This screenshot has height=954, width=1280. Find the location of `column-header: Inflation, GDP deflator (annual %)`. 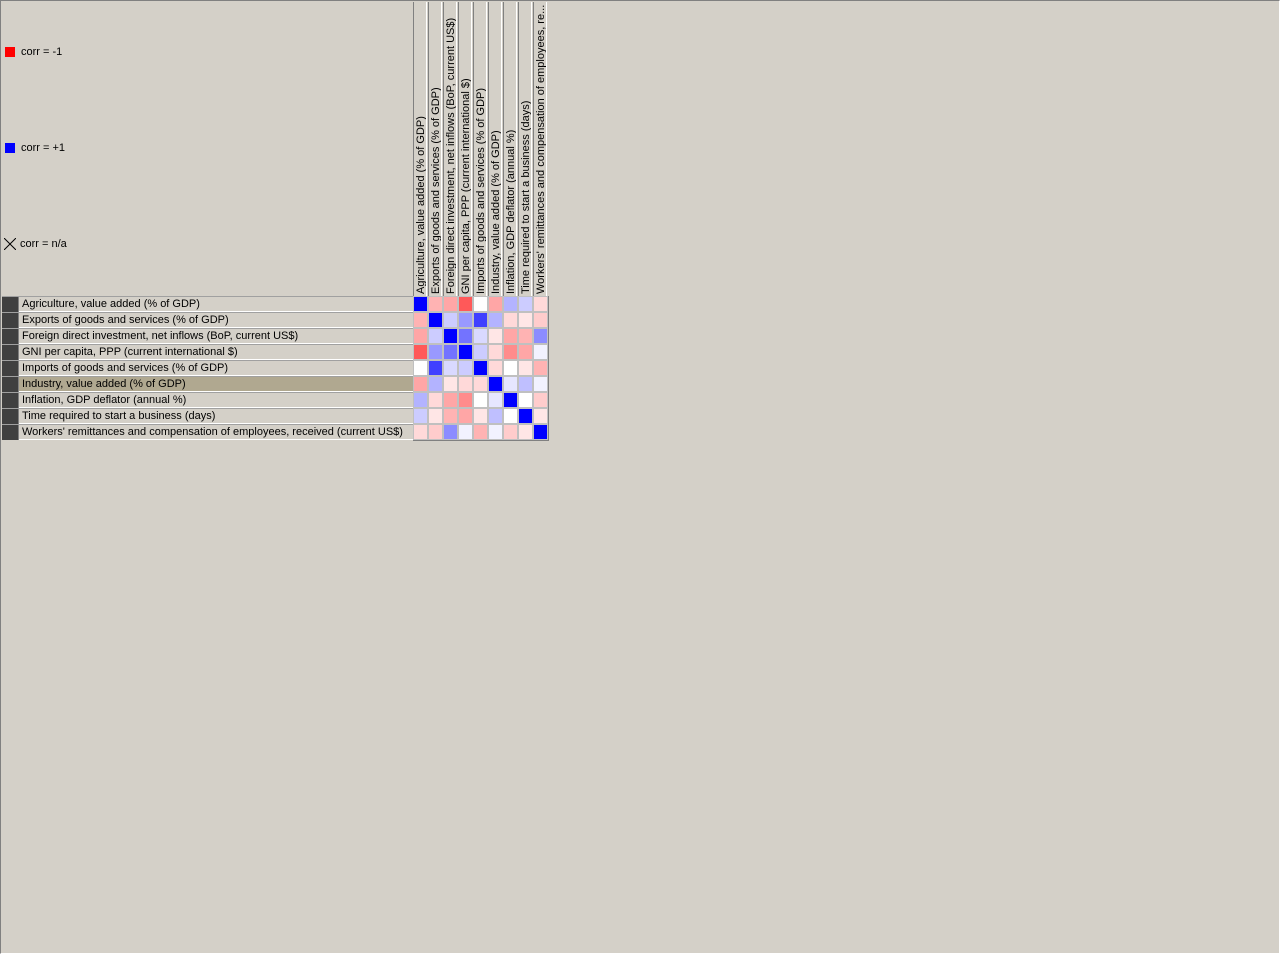

column-header: Inflation, GDP deflator (annual %) is located at coordinates (510, 149).